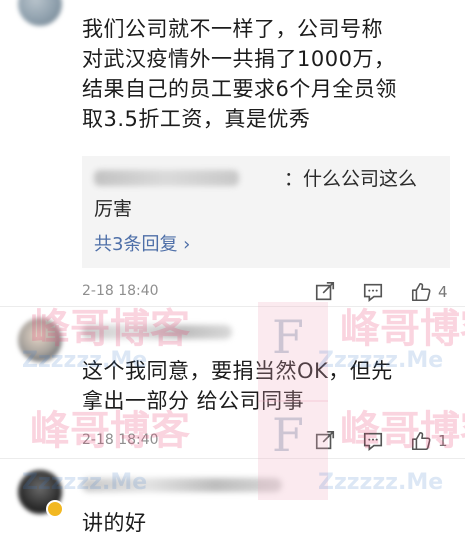 Image resolution: width=465 pixels, height=544 pixels. What do you see at coordinates (267, 442) in the screenshot?
I see `comment-meta: 2-18 18:40 1` at bounding box center [267, 442].